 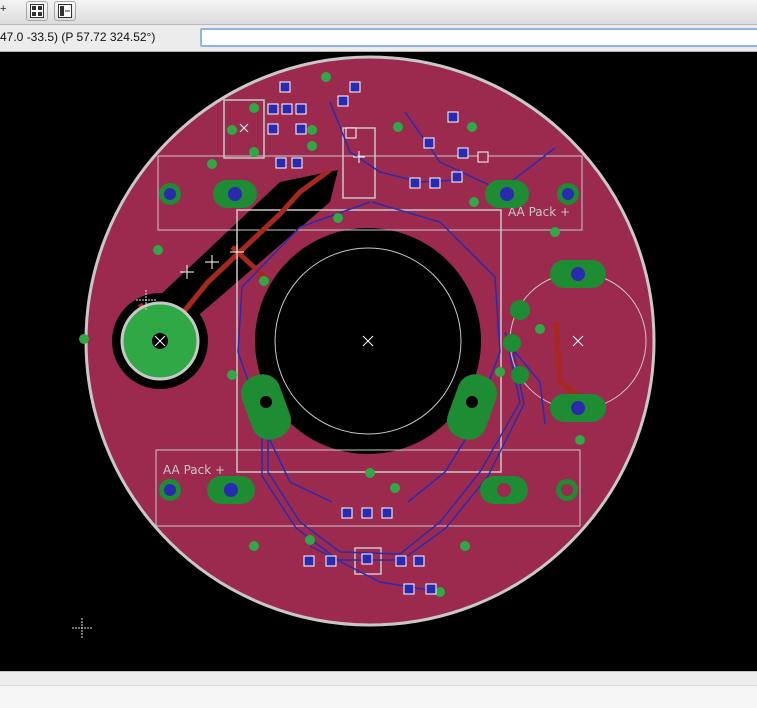 What do you see at coordinates (578, 408) in the screenshot?
I see `motor-hole-bottom` at bounding box center [578, 408].